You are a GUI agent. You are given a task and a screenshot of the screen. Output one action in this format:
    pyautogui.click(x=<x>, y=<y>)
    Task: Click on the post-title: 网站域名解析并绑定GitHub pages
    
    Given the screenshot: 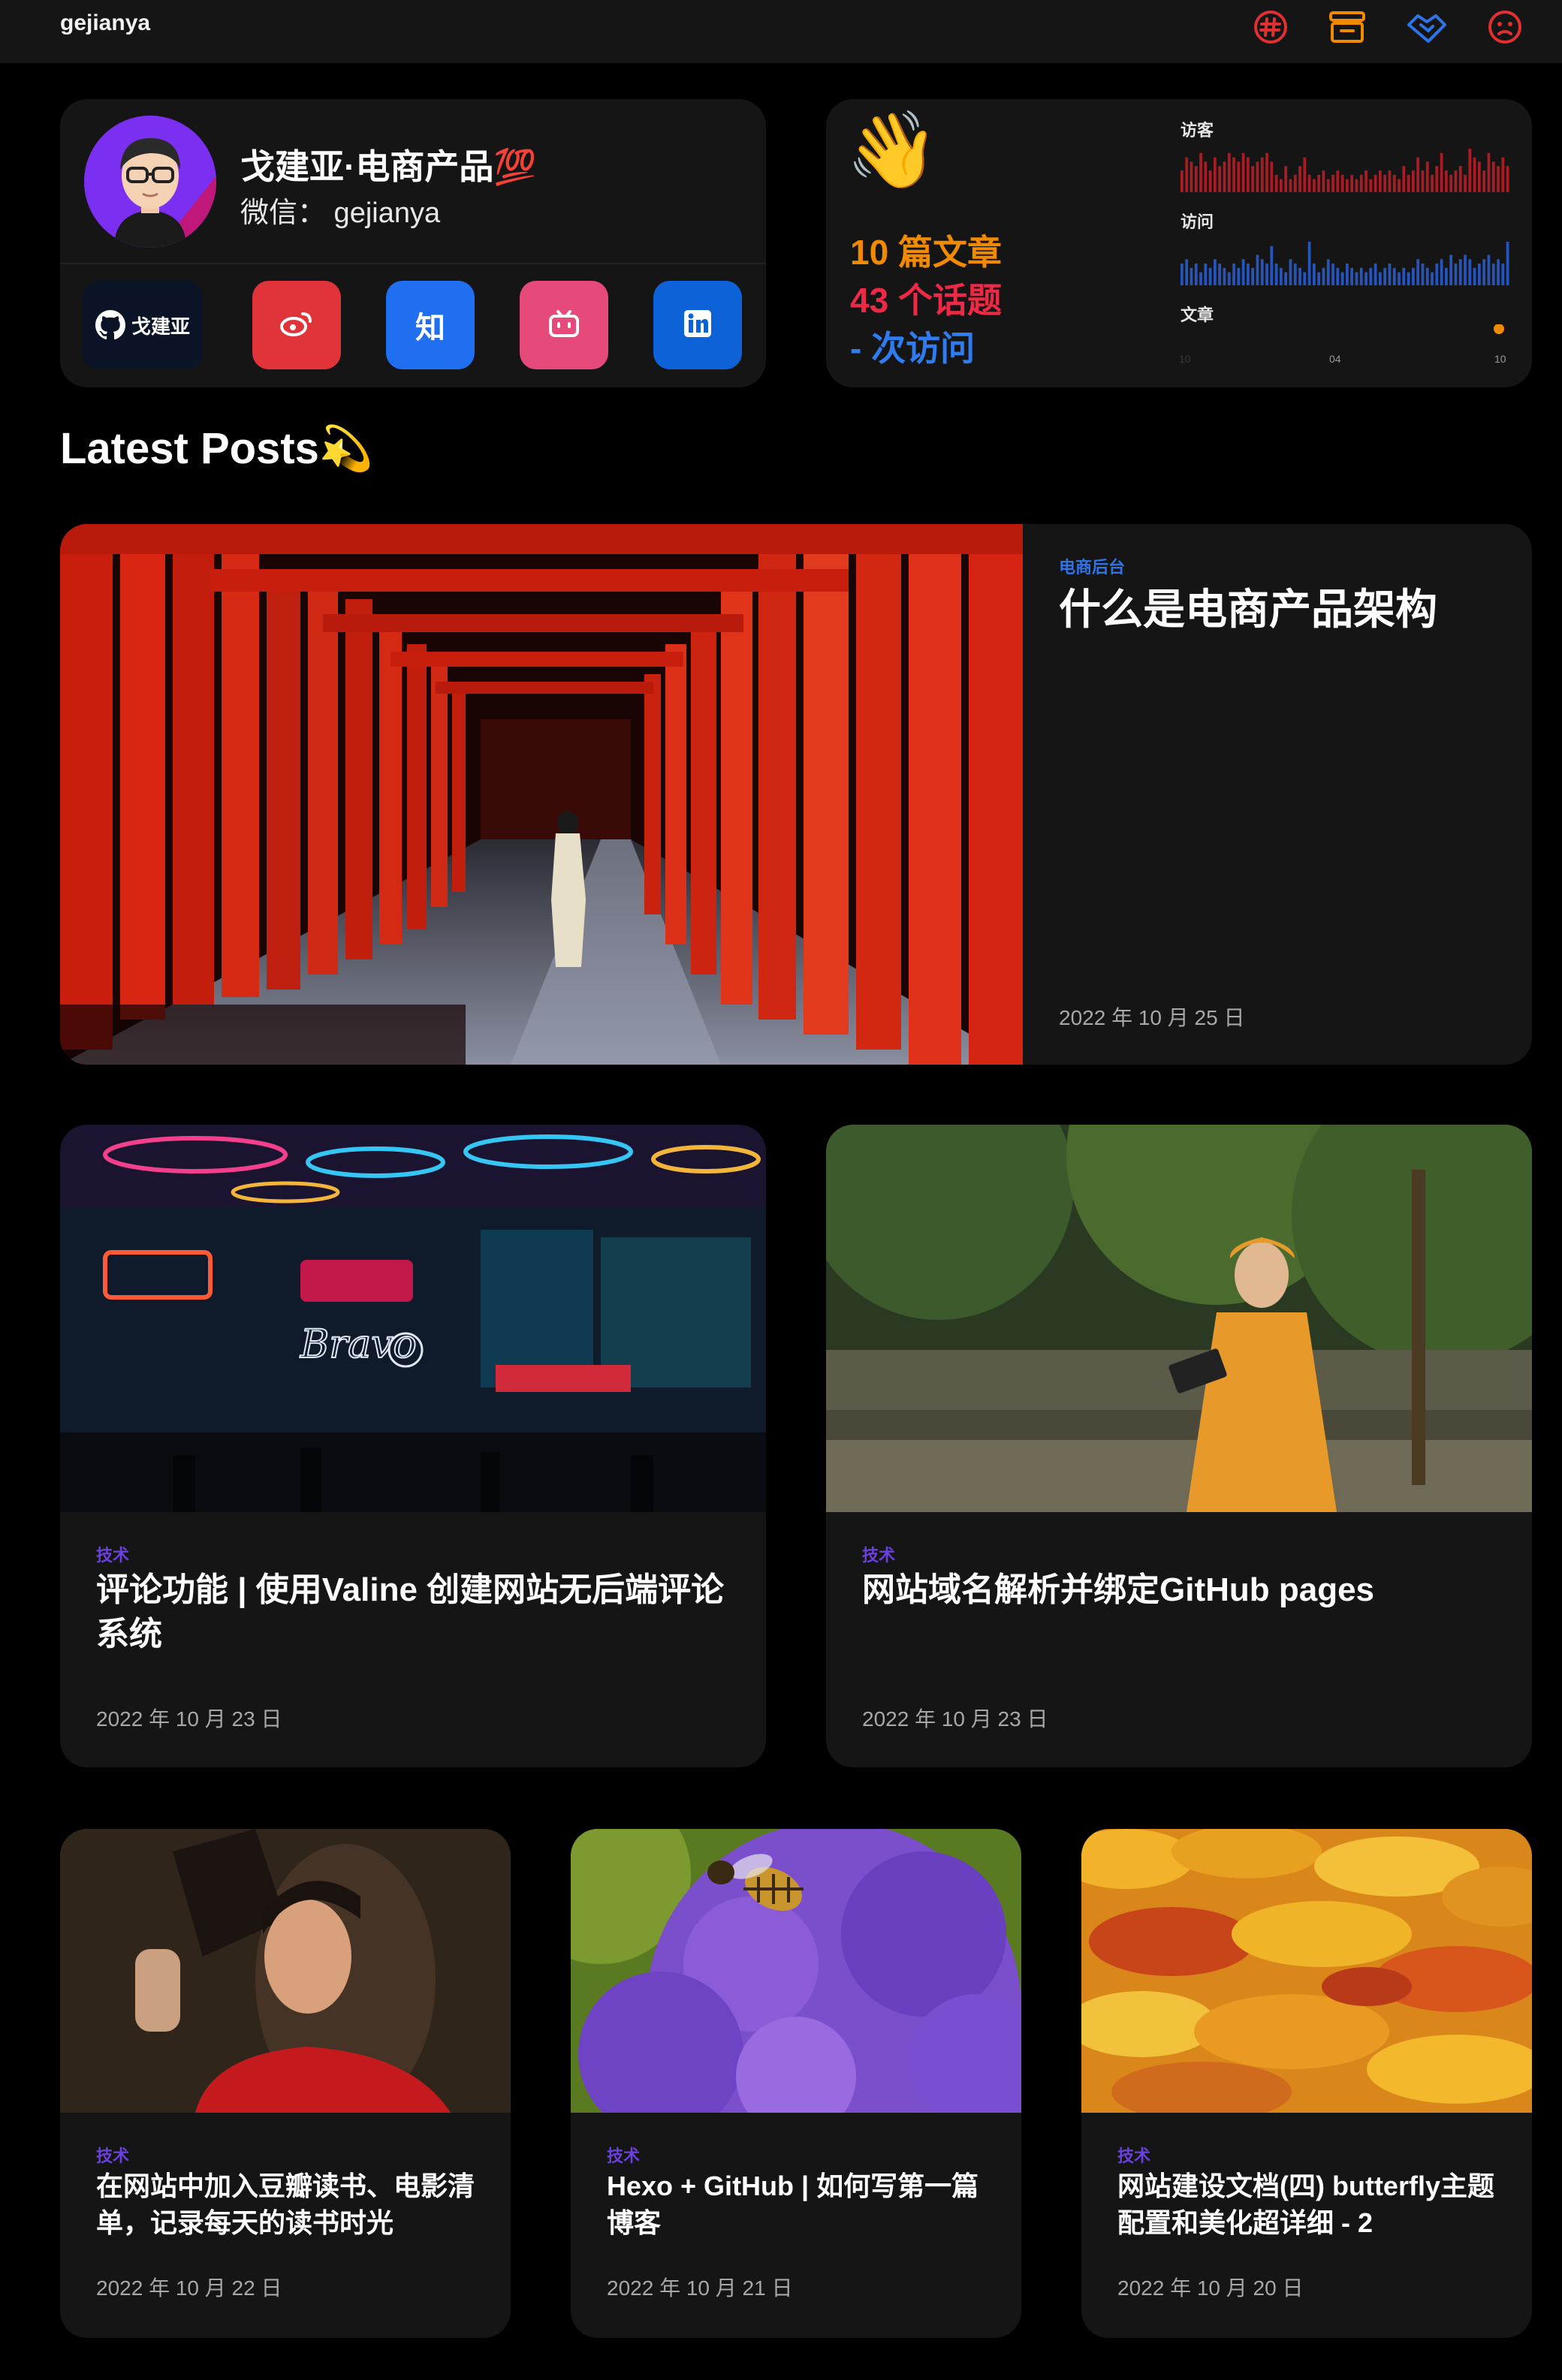 What is the action you would take?
    pyautogui.click(x=1177, y=1590)
    